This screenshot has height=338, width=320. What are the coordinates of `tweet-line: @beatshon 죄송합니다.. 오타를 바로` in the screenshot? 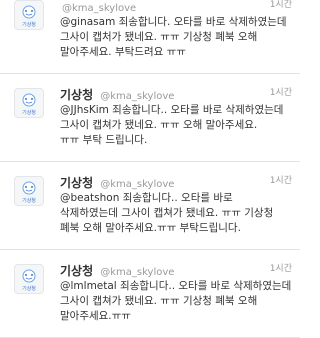 It's located at (146, 198).